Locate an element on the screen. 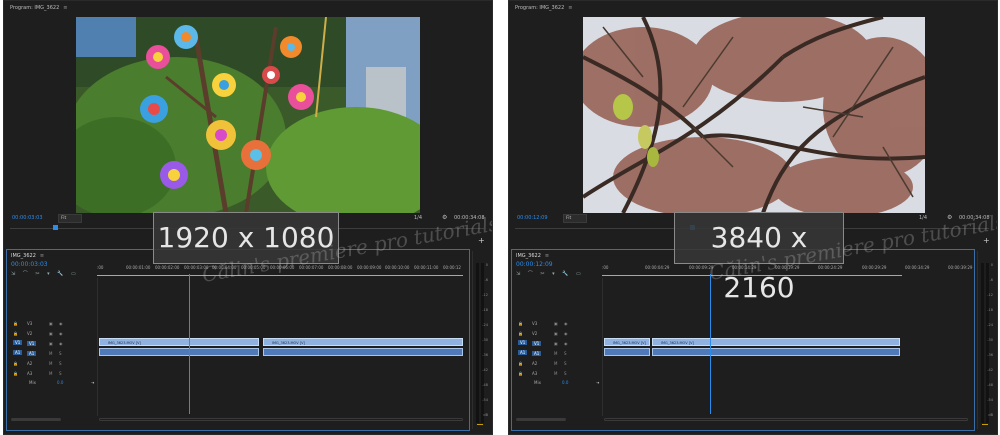 The height and width of the screenshot is (435, 1000). ruler-tick-label: 00:00:05:00 is located at coordinates (253, 267).